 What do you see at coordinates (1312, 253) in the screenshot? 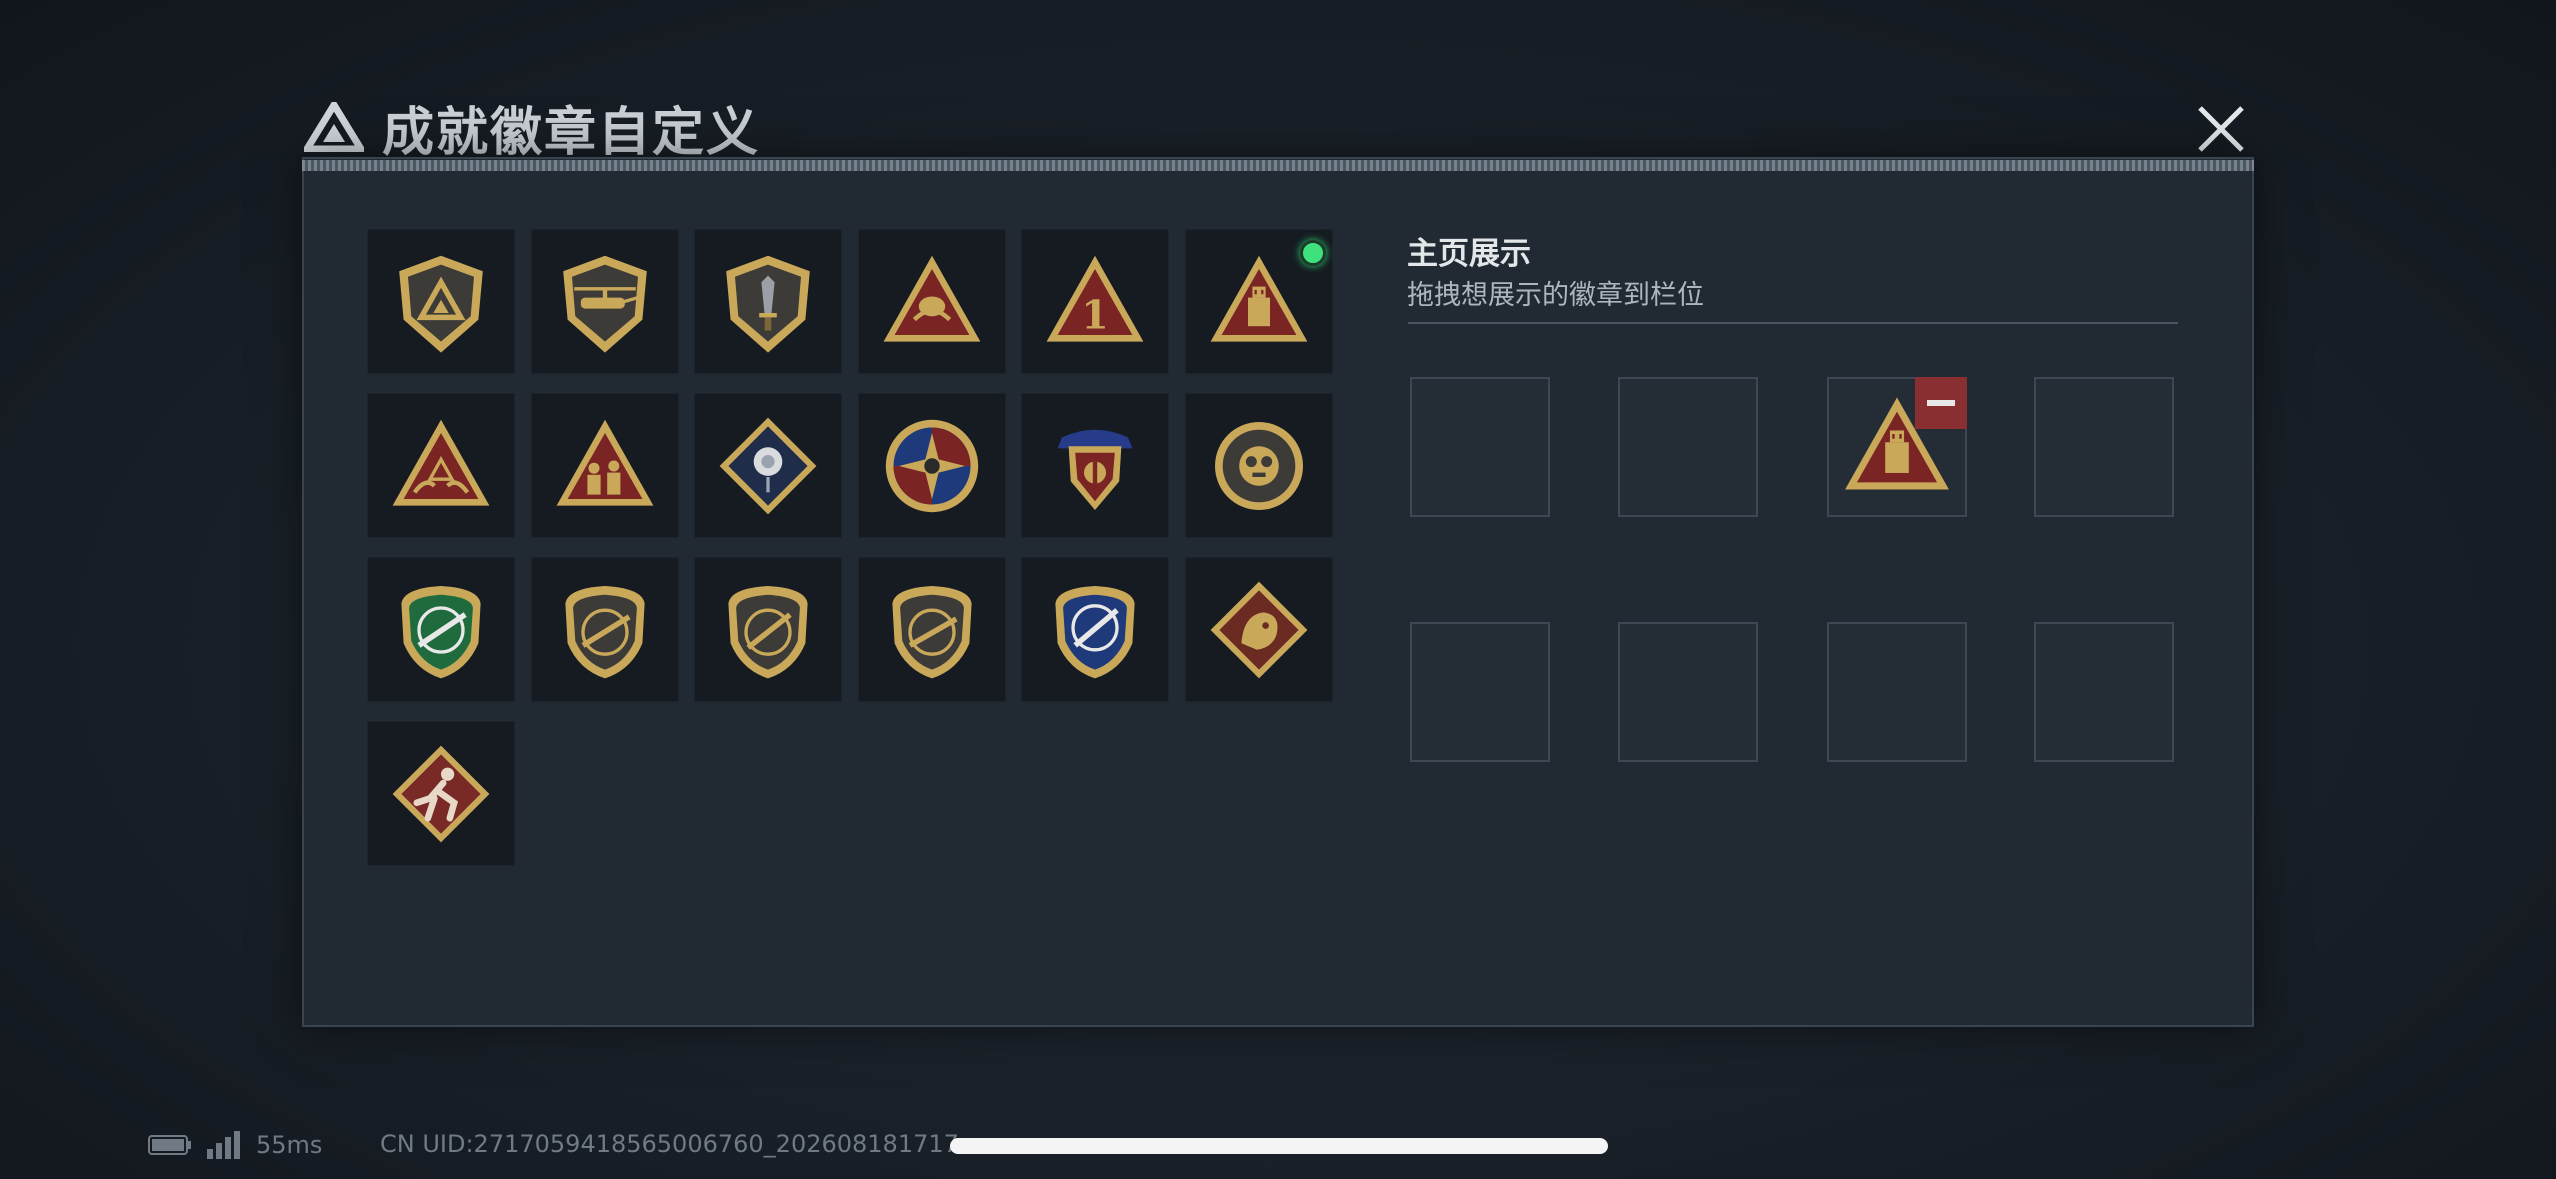
I see `active-indicator` at bounding box center [1312, 253].